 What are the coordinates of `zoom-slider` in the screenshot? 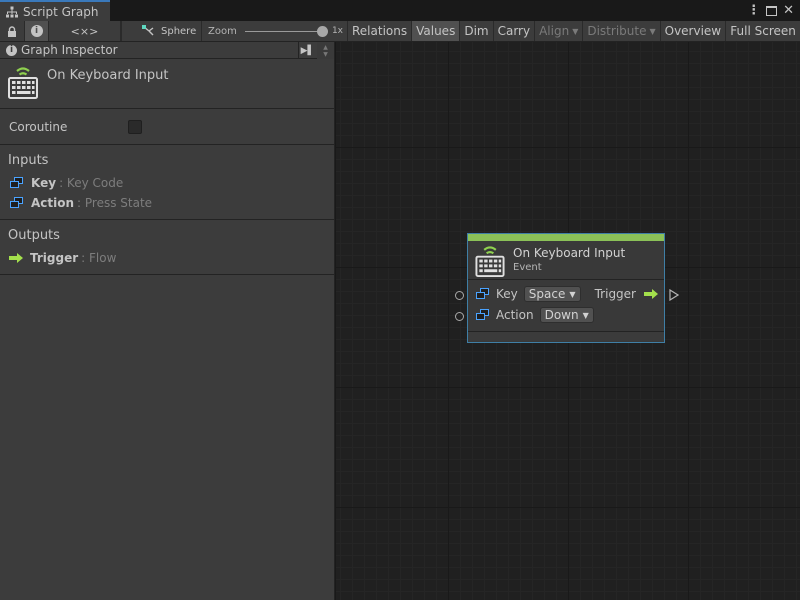 It's located at (286, 31).